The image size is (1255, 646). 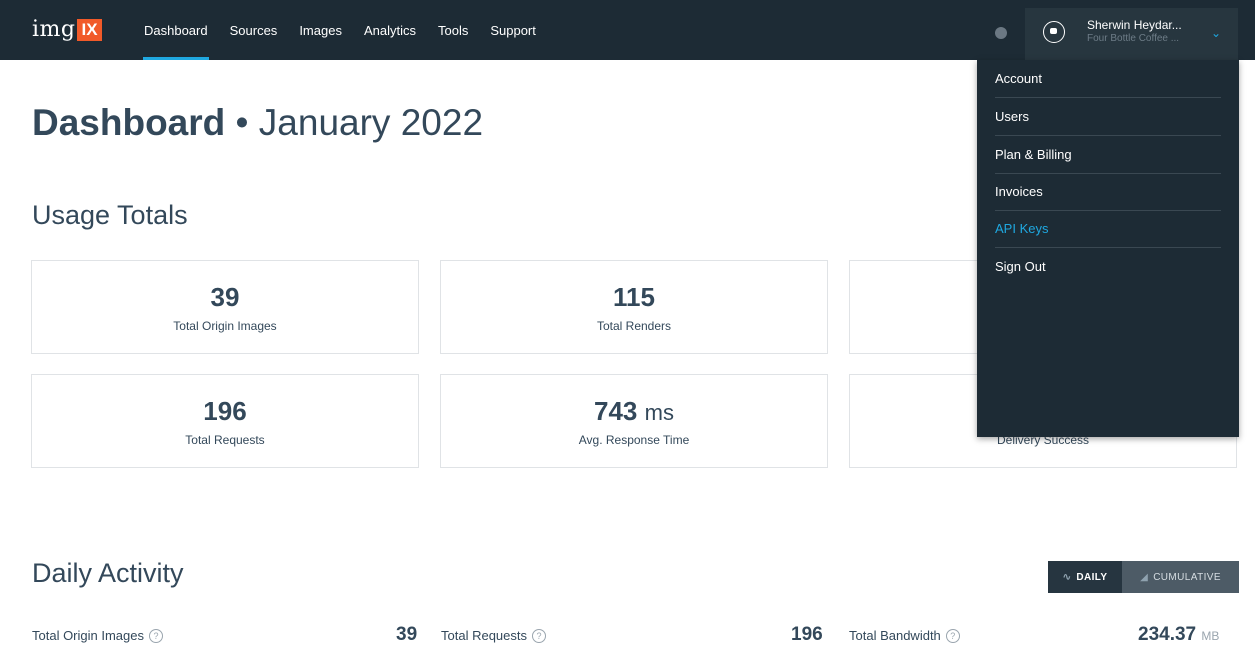 I want to click on stat-card-response-time: 743 ms Avg. Response Time, so click(x=634, y=421).